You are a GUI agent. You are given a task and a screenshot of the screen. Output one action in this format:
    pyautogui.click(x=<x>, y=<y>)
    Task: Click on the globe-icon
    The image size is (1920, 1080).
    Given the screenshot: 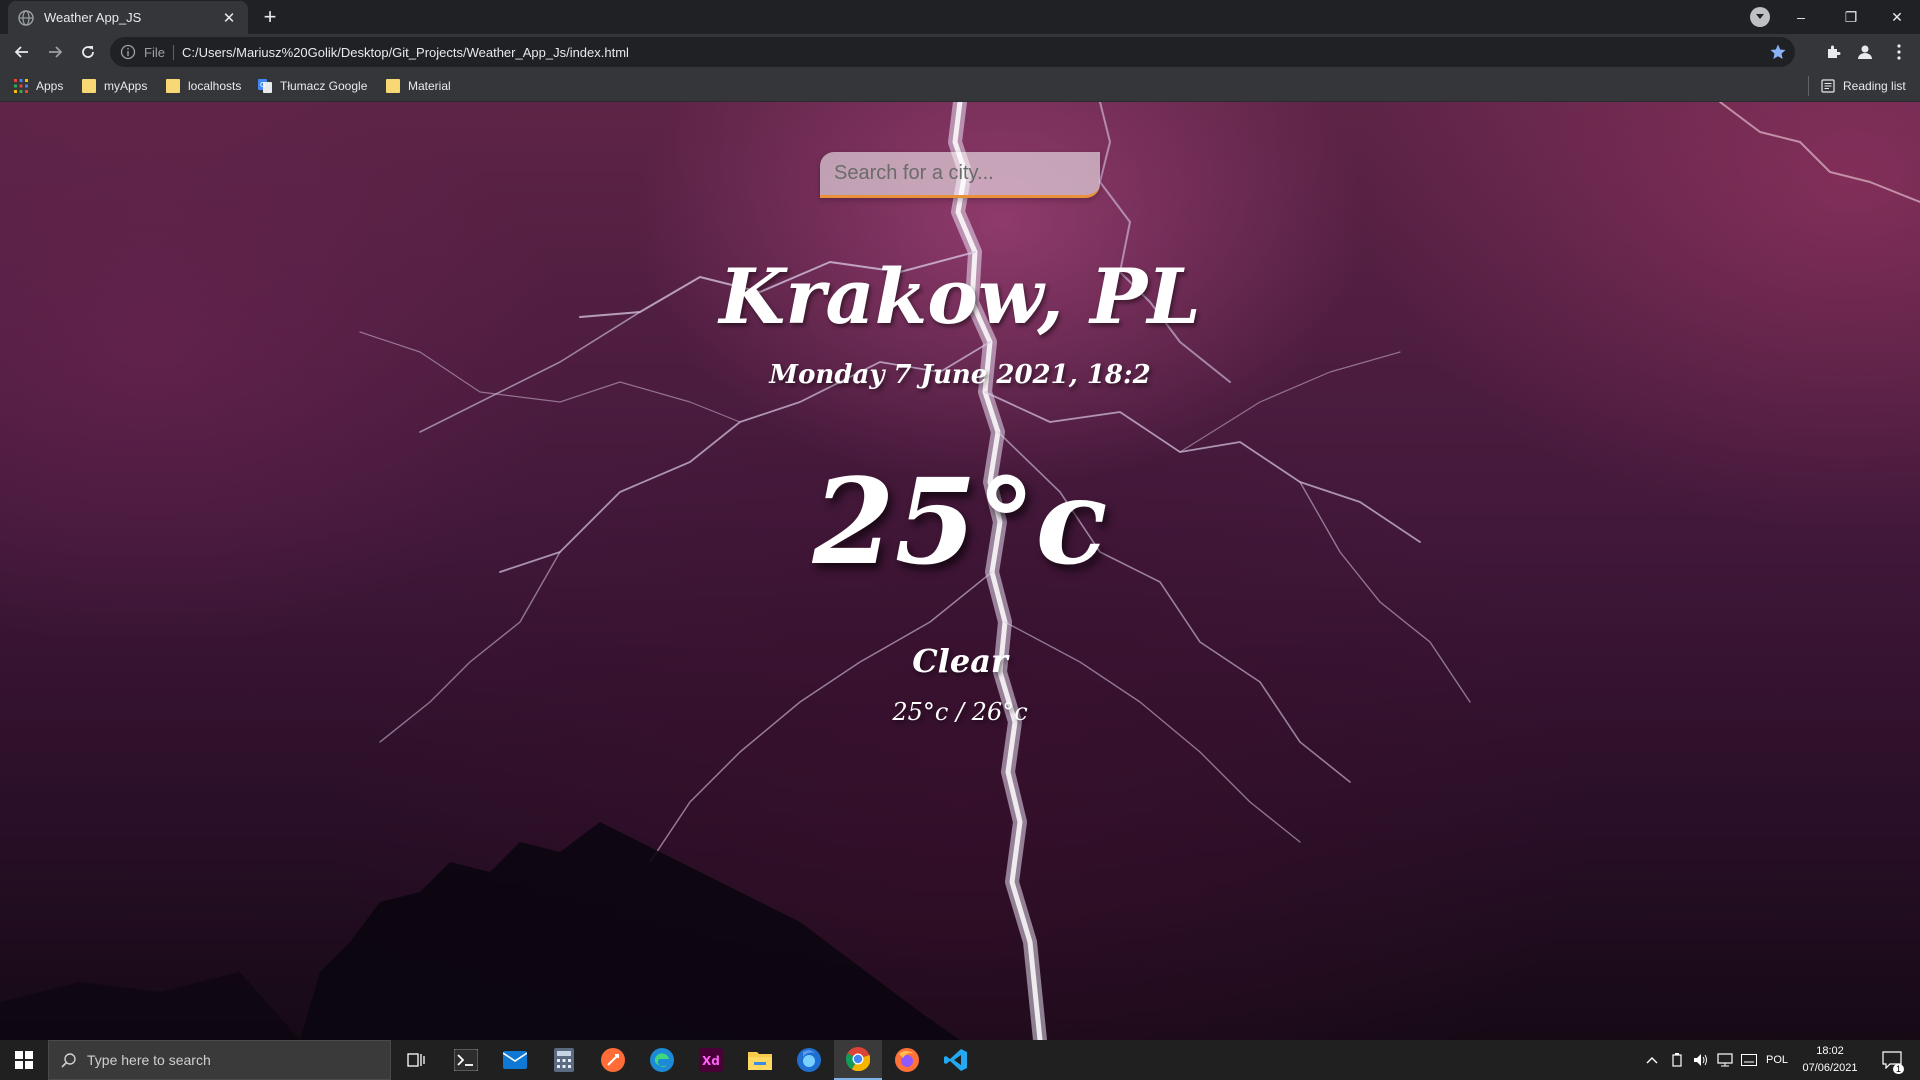 What is the action you would take?
    pyautogui.click(x=26, y=17)
    